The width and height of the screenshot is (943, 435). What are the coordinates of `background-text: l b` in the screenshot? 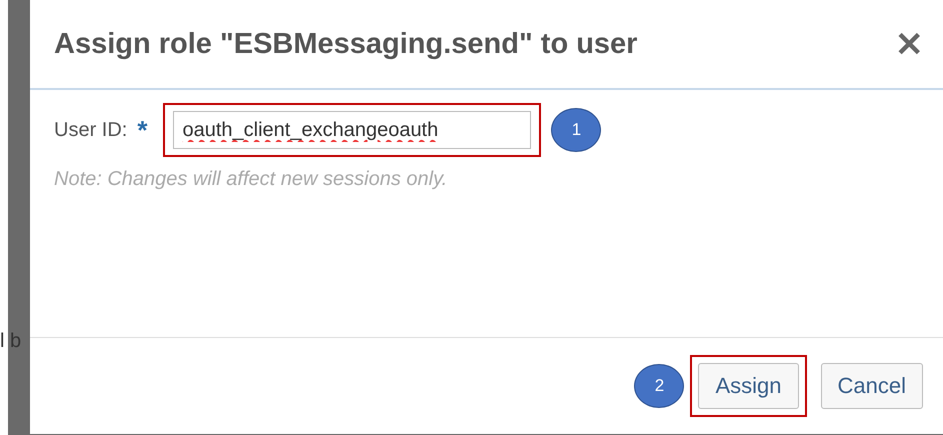 It's located at (11, 341).